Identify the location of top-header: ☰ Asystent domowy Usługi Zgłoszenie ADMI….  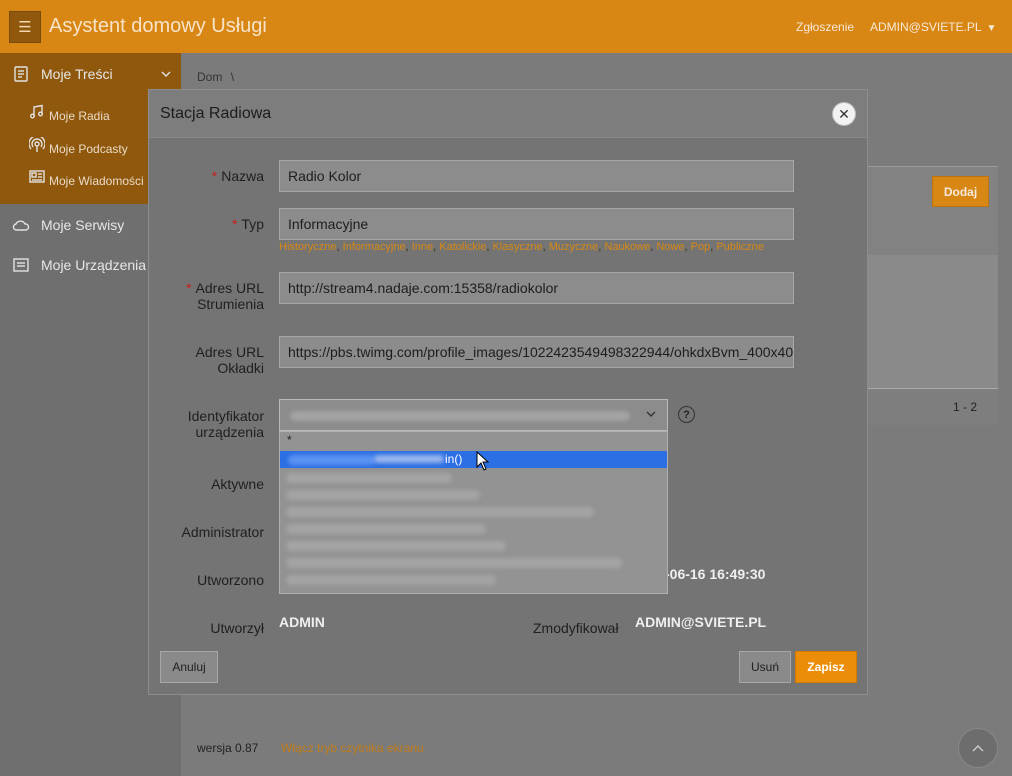
(506, 26).